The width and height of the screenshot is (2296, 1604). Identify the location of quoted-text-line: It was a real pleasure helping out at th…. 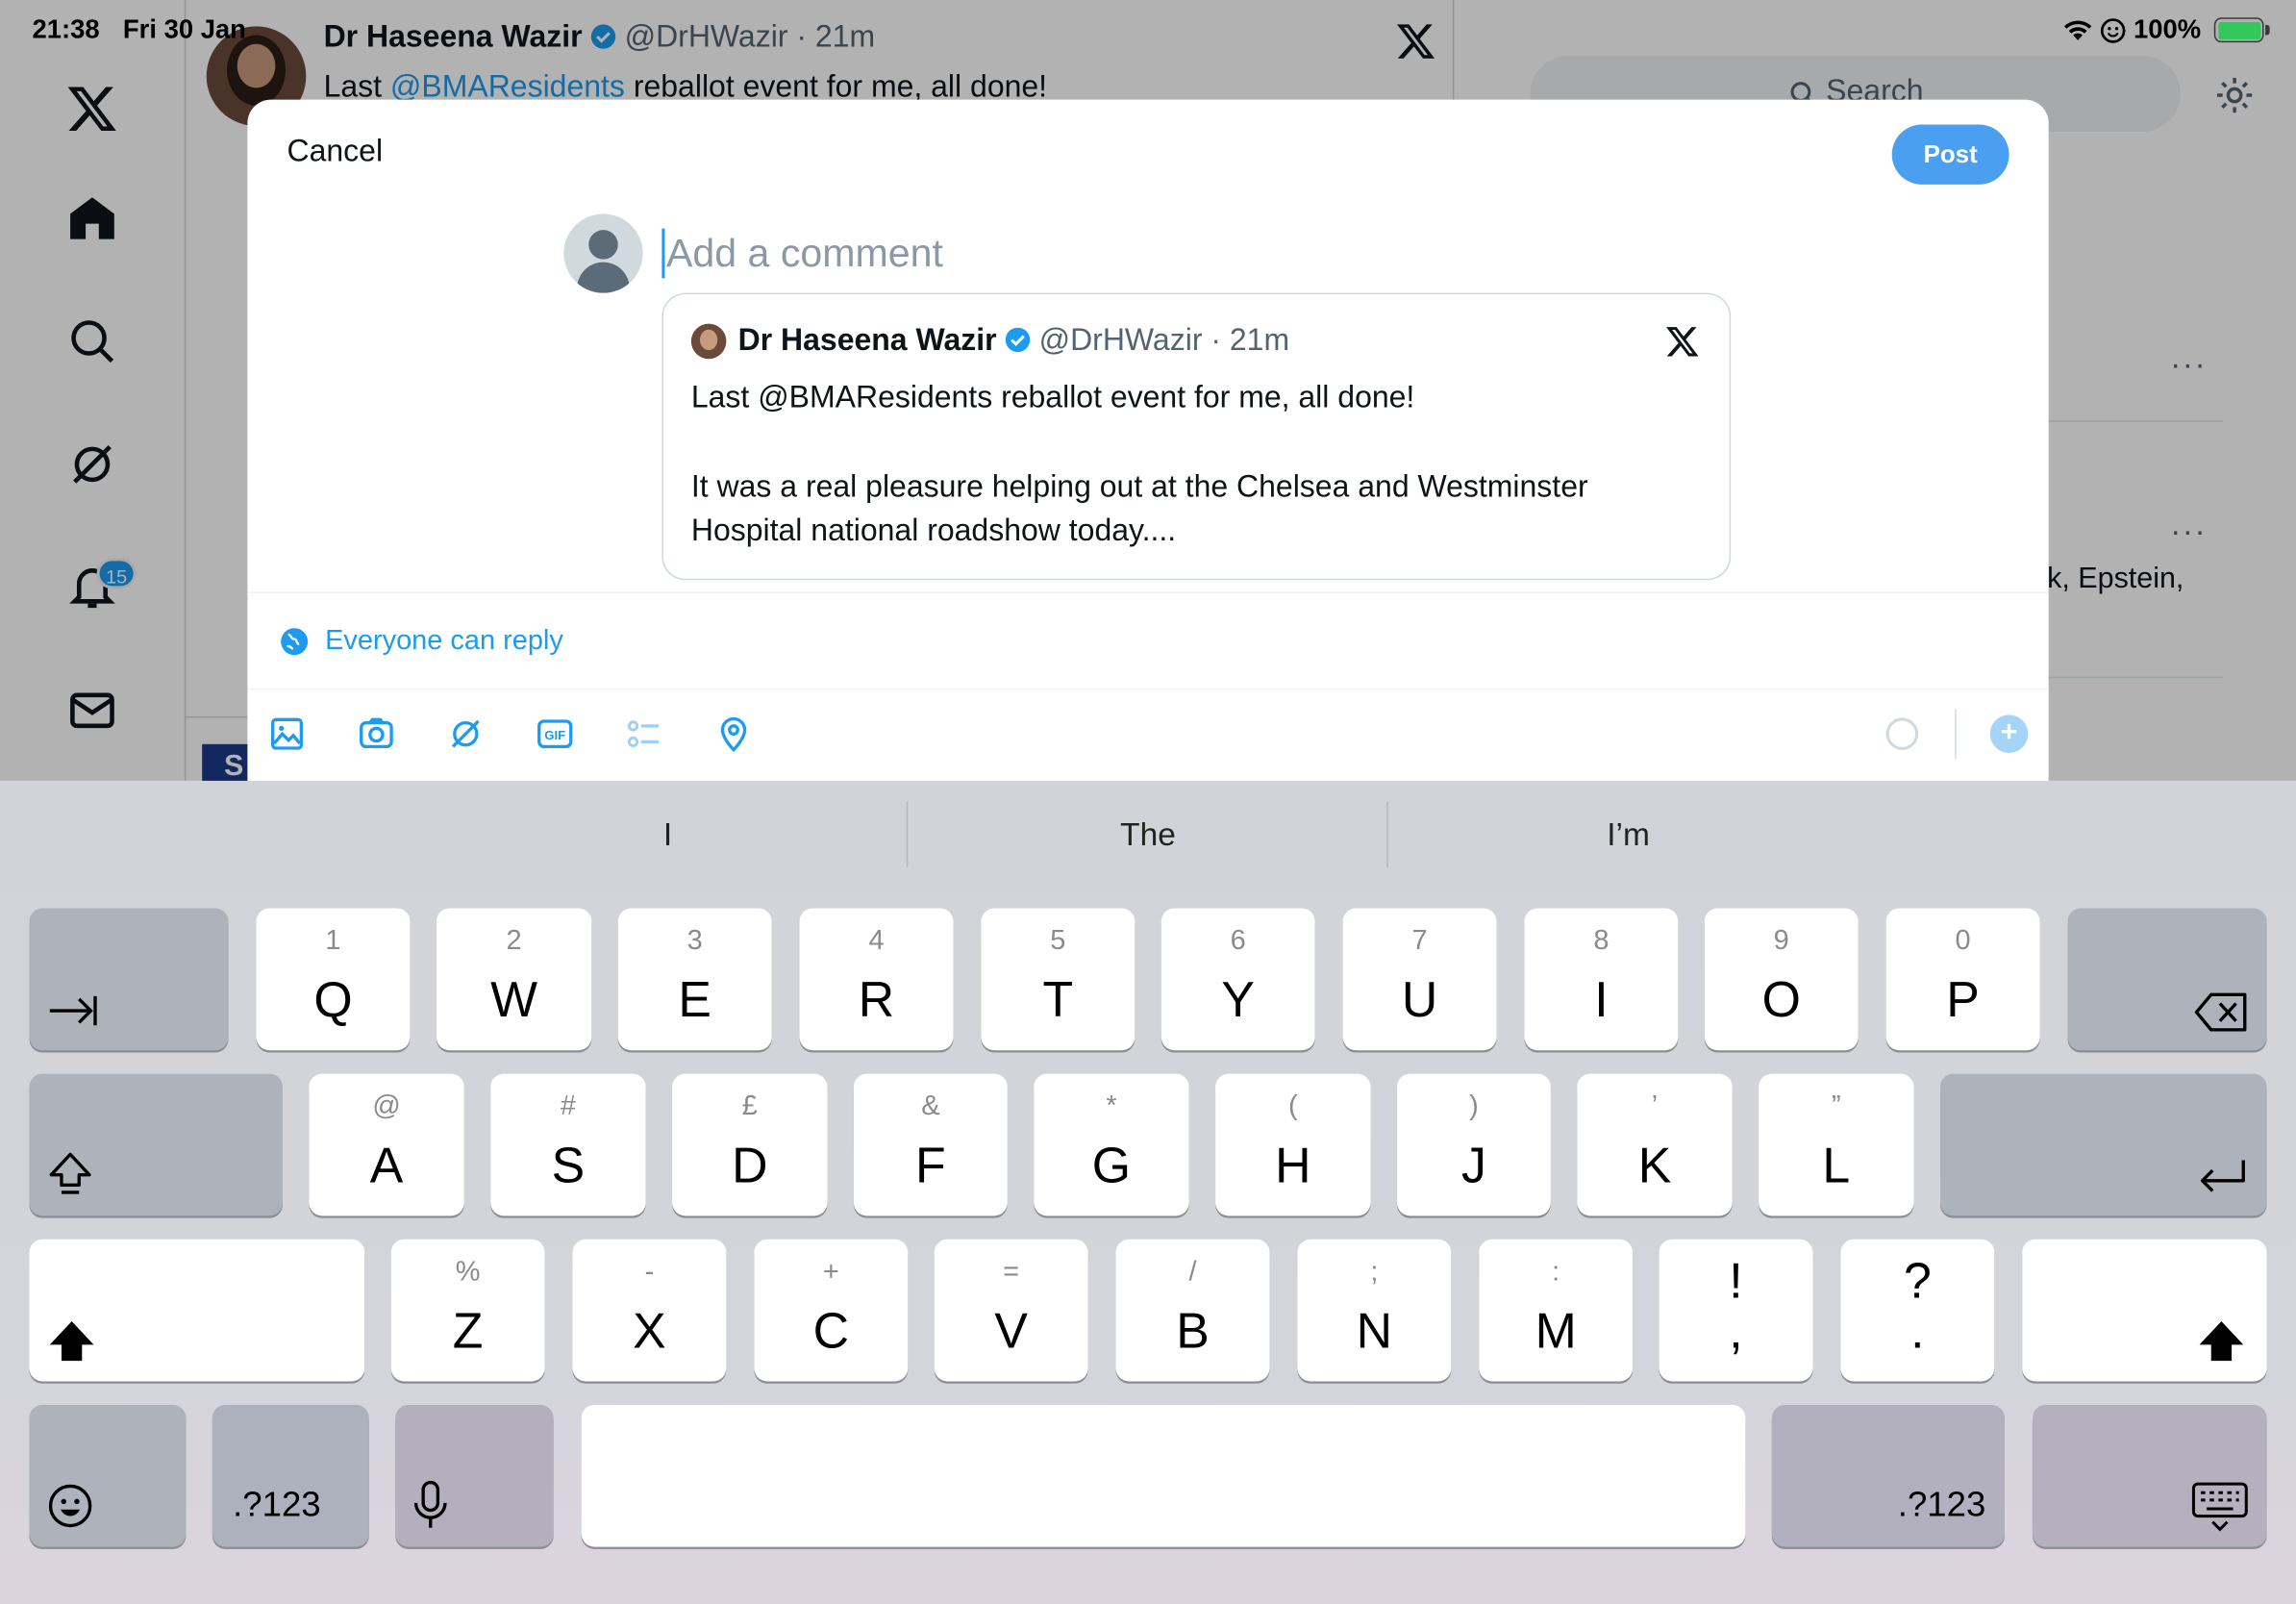
(1139, 487).